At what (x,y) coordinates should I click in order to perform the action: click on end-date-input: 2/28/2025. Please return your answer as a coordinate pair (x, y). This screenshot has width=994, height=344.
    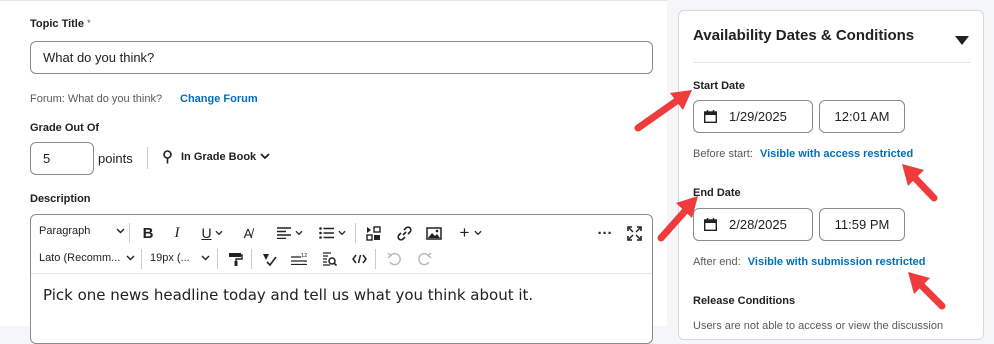
    Looking at the image, I should click on (753, 224).